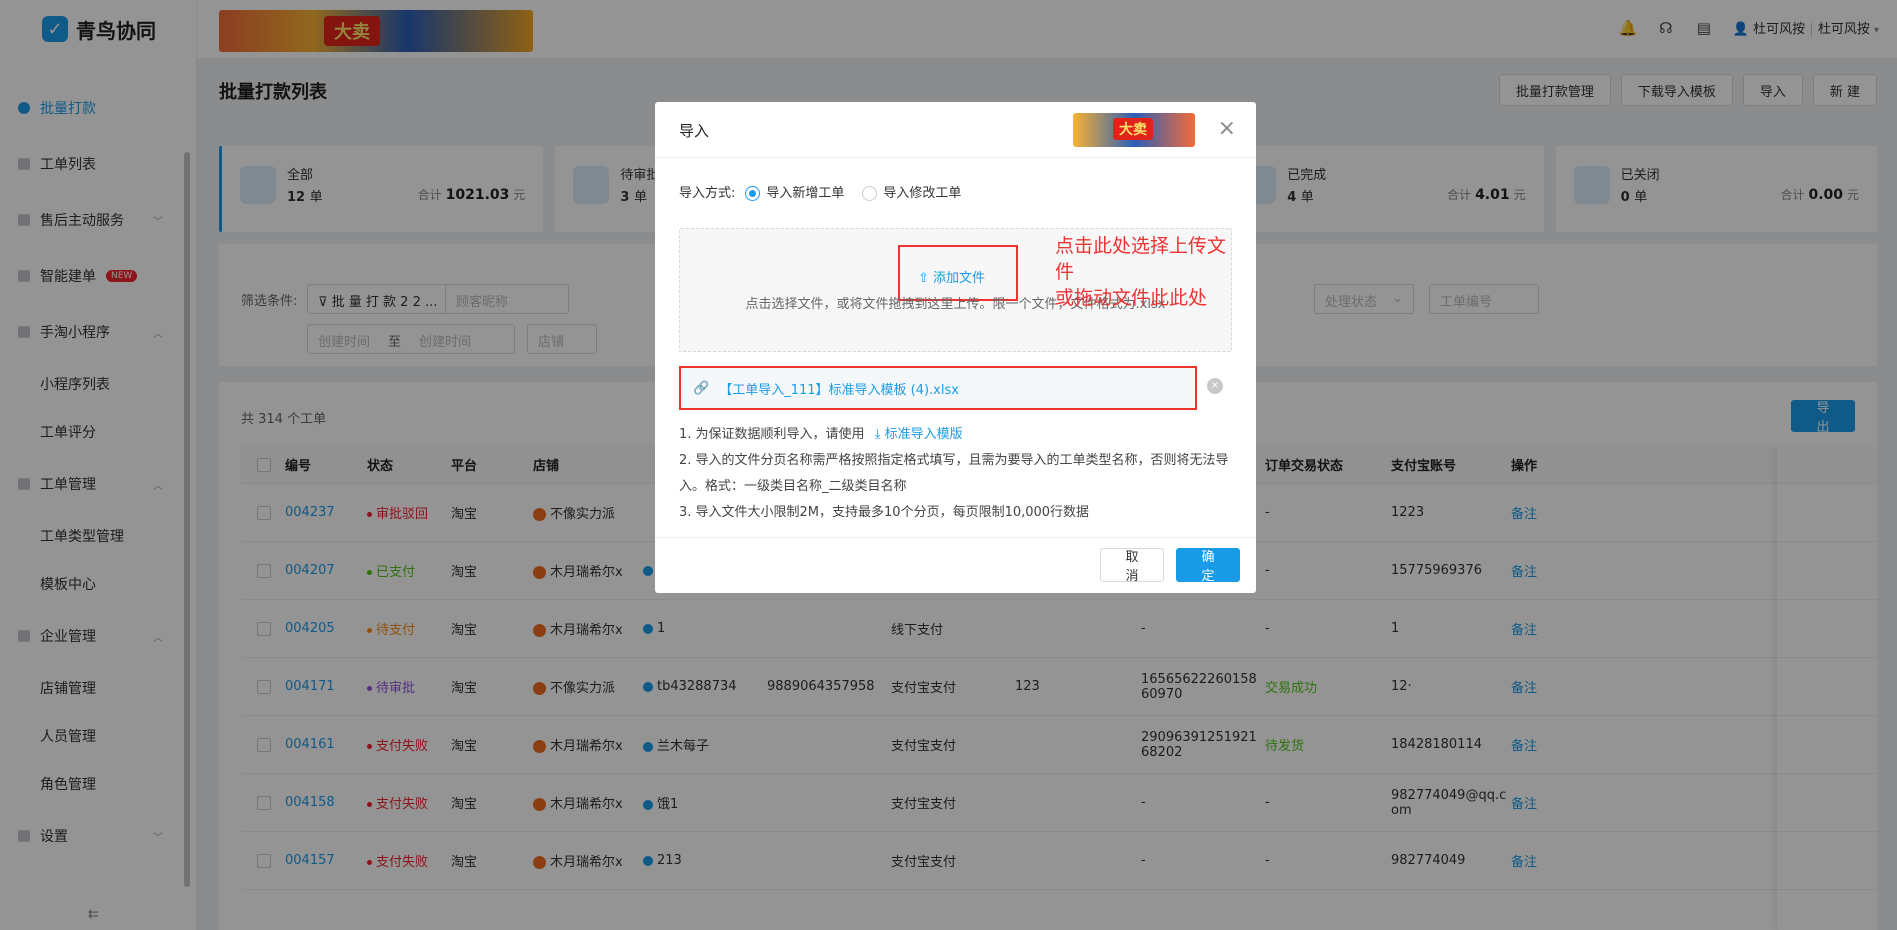  What do you see at coordinates (1132, 566) in the screenshot?
I see `cancel-button: 取 消` at bounding box center [1132, 566].